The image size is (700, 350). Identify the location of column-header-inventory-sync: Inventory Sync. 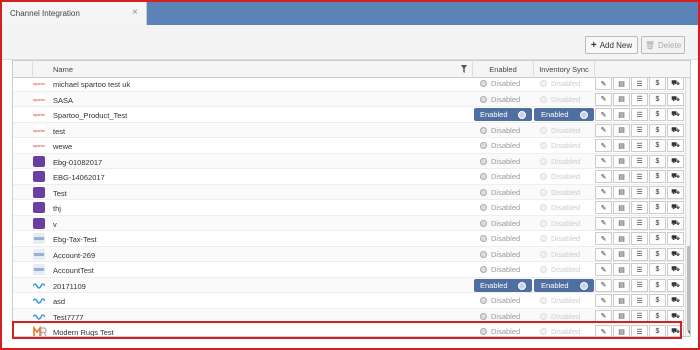
(564, 69).